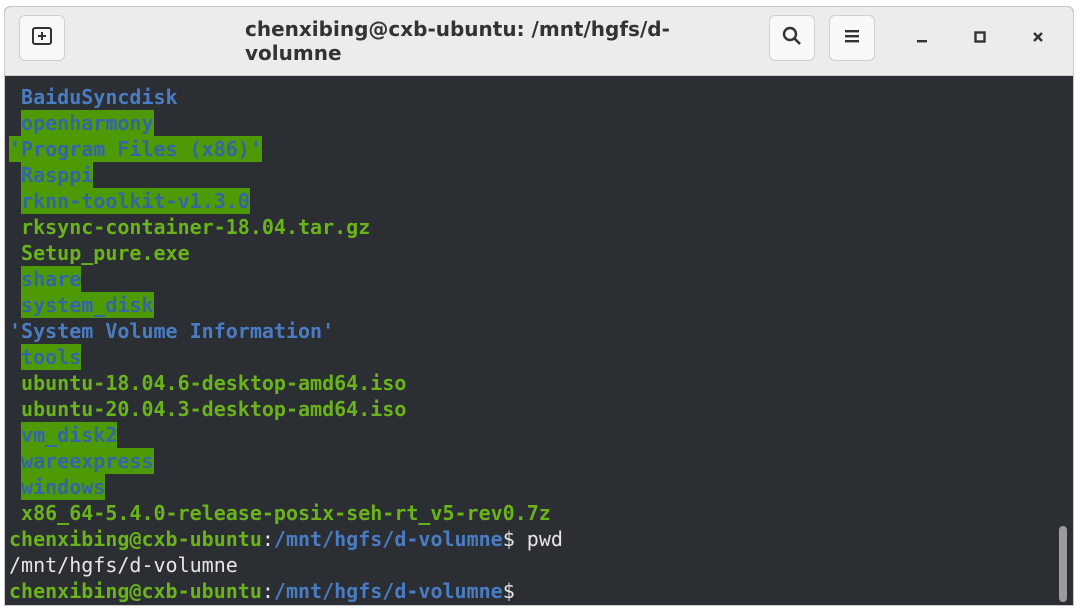  Describe the element at coordinates (123, 565) in the screenshot. I see `command-output: /mnt/hgfs/d-volumne` at that location.